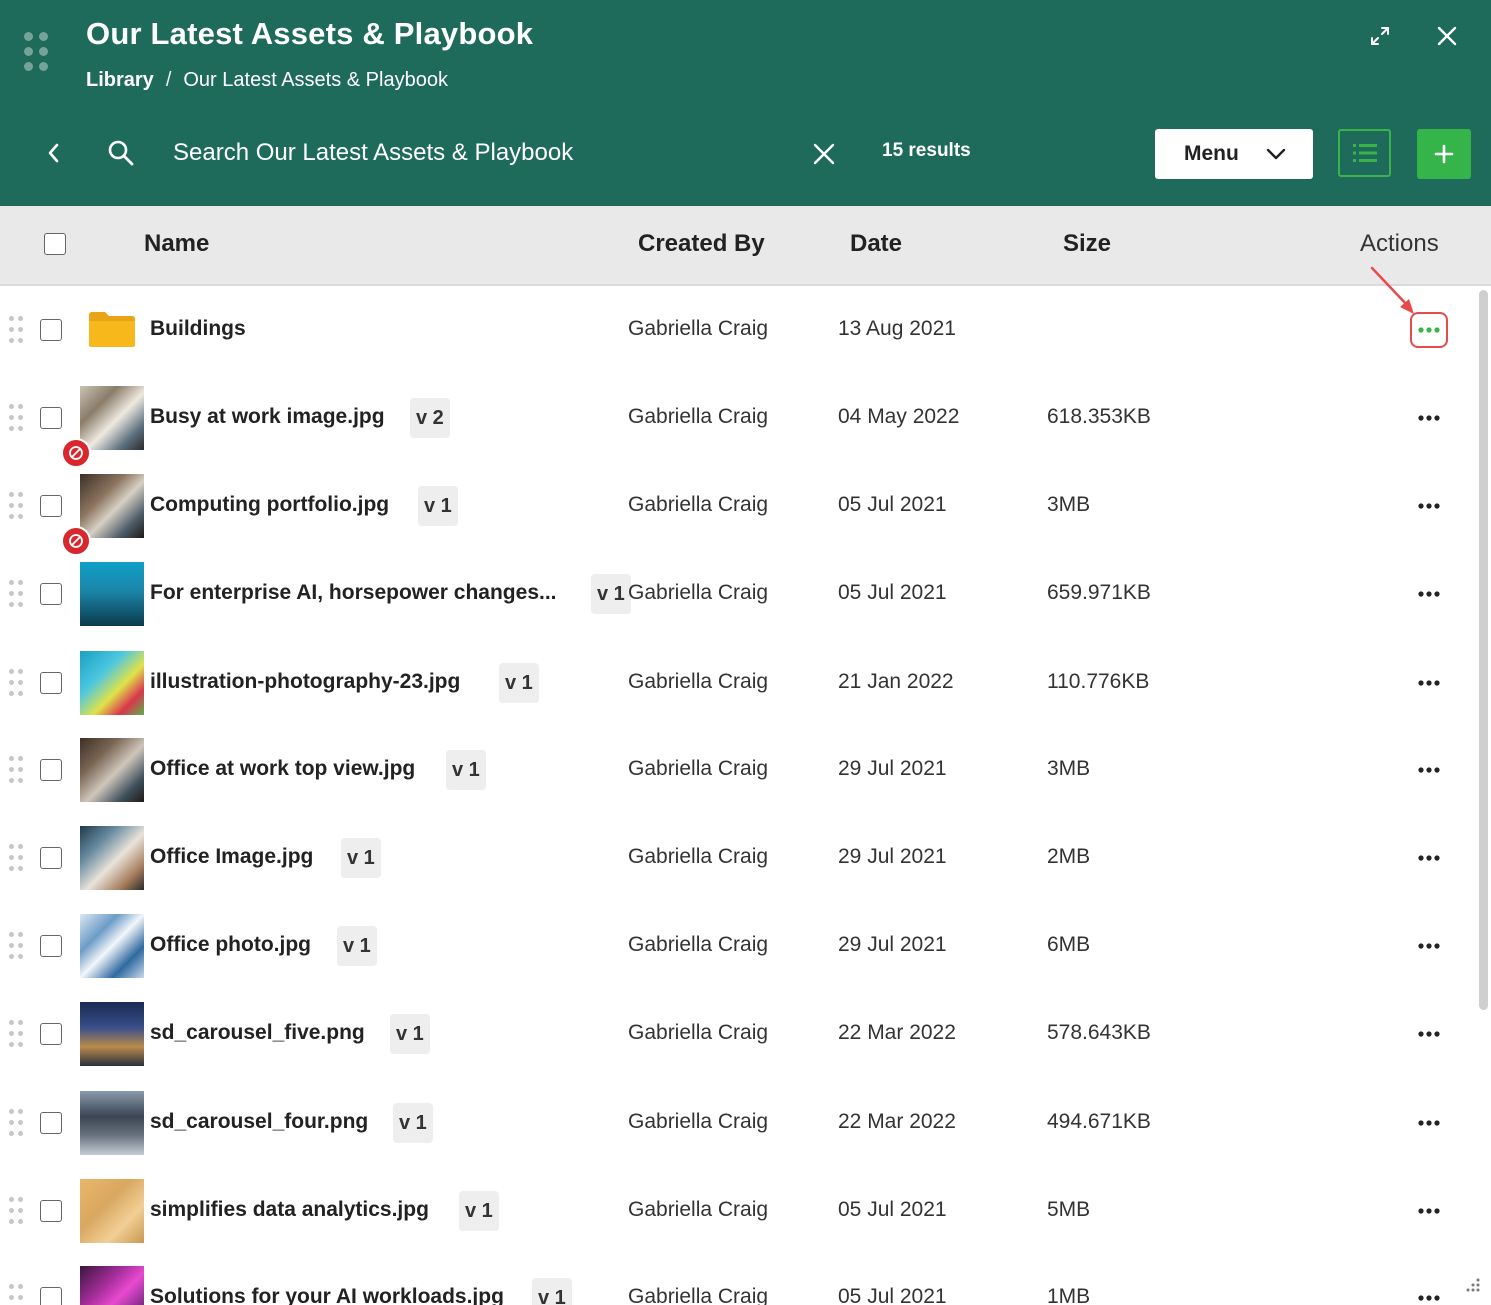 This screenshot has width=1491, height=1305. What do you see at coordinates (876, 244) in the screenshot?
I see `column-date: Date` at bounding box center [876, 244].